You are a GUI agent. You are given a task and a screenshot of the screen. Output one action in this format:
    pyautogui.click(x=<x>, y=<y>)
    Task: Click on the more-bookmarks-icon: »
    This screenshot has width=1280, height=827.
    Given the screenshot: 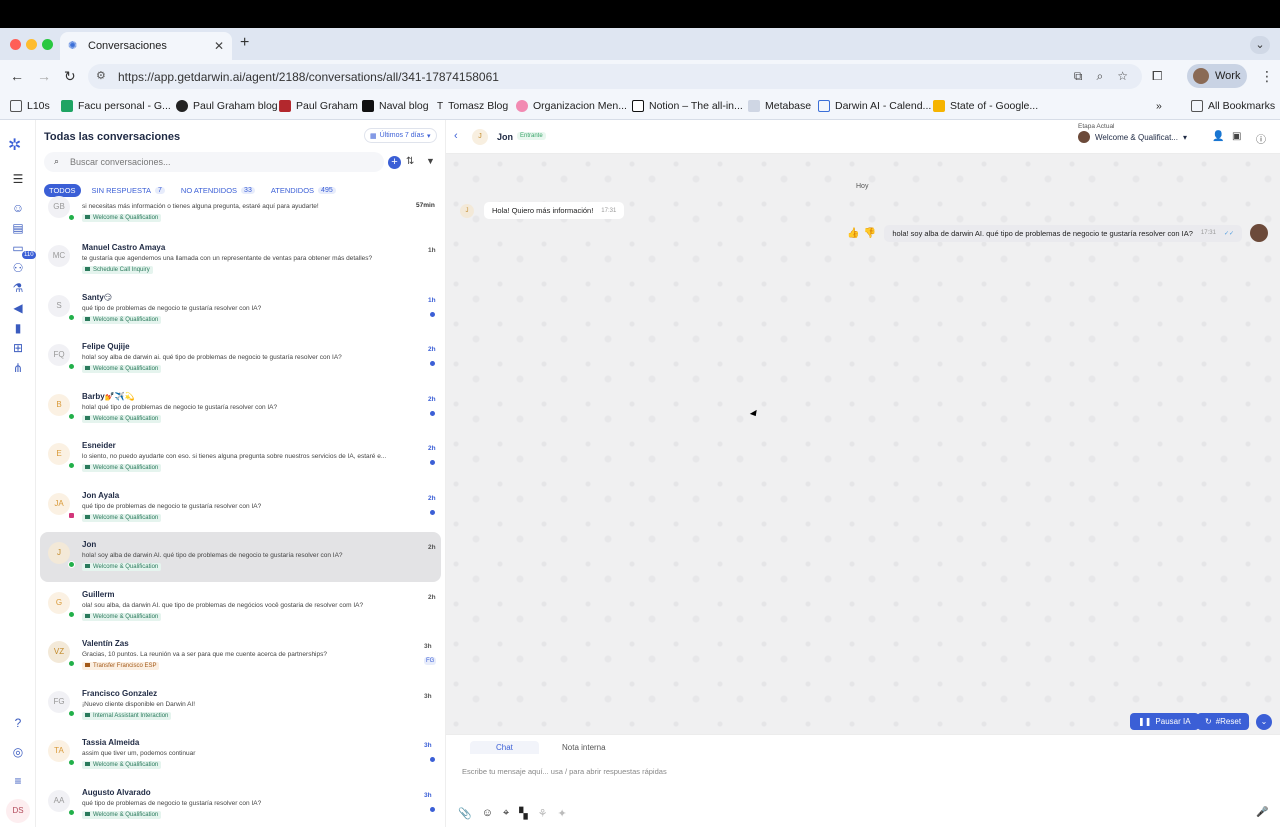 What is the action you would take?
    pyautogui.click(x=1159, y=106)
    